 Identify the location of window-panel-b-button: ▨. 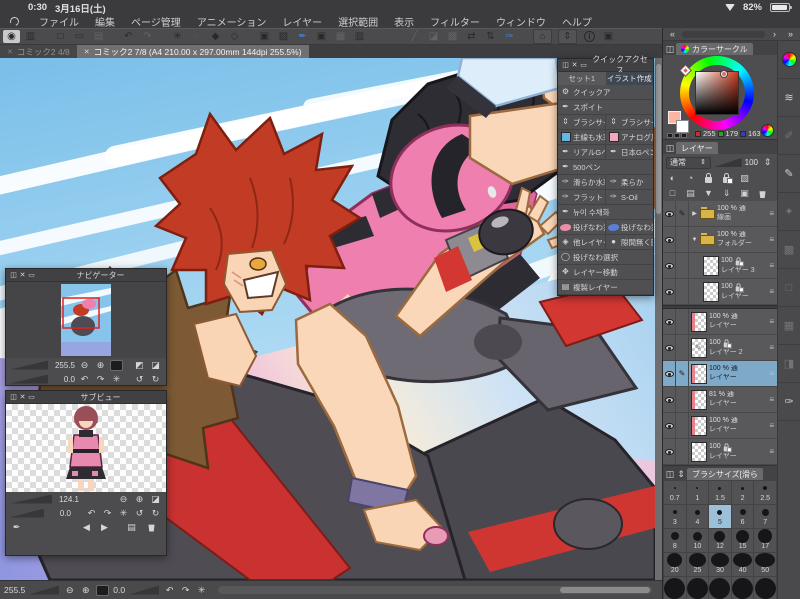
(283, 36).